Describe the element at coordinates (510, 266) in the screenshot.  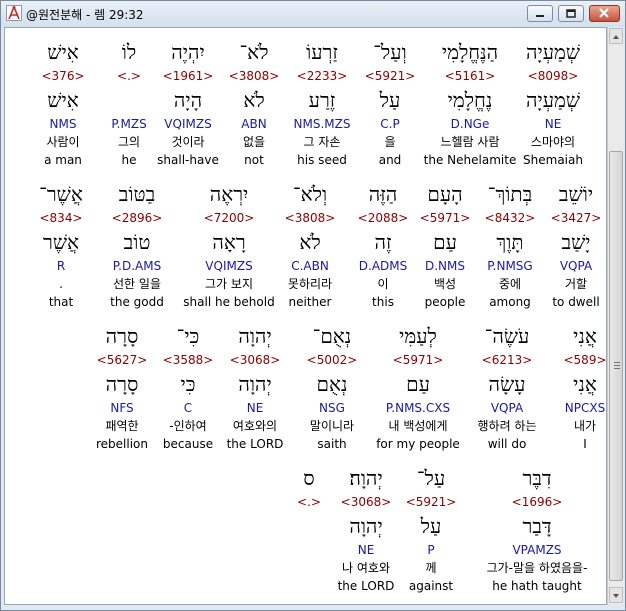
I see `morphology-code: P.NMSG` at that location.